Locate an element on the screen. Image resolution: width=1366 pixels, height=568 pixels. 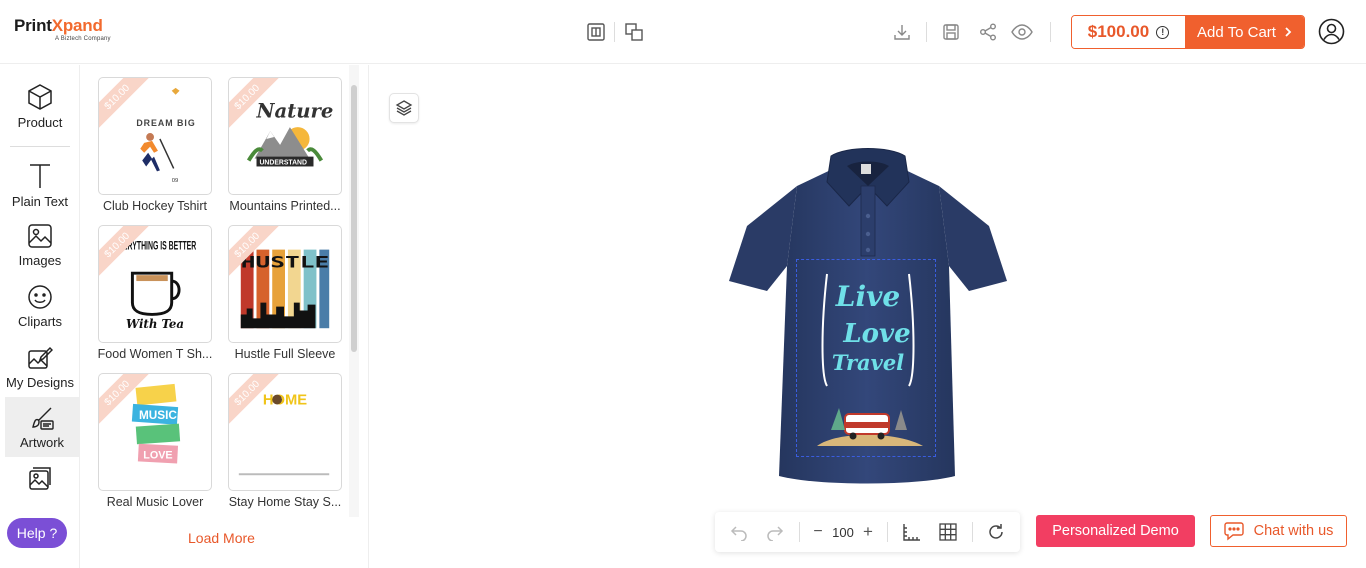
sidebar-divider is located at coordinates (40, 146).